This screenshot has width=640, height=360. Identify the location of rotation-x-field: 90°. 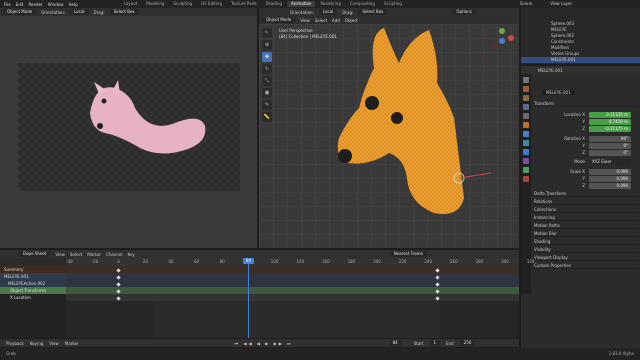
(610, 139).